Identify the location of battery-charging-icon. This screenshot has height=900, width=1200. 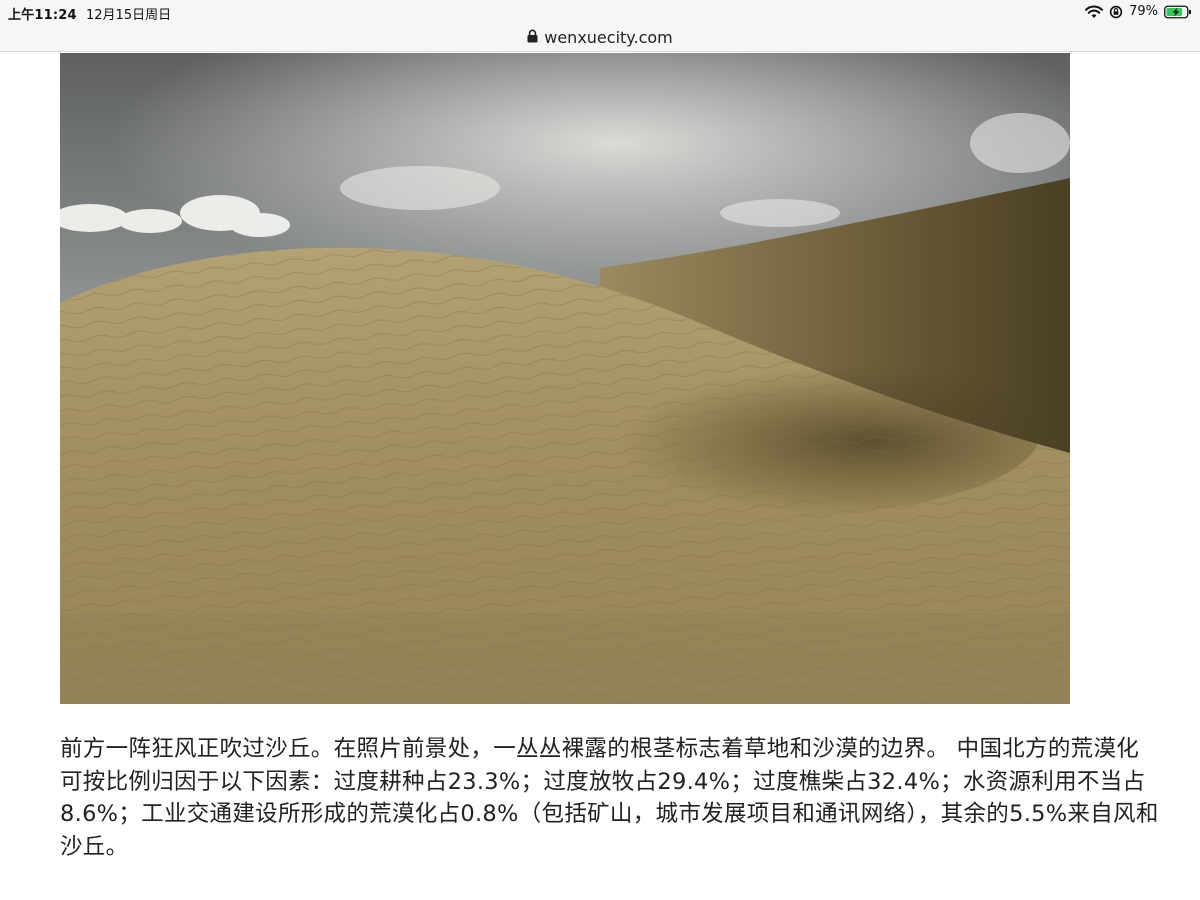
(1178, 12).